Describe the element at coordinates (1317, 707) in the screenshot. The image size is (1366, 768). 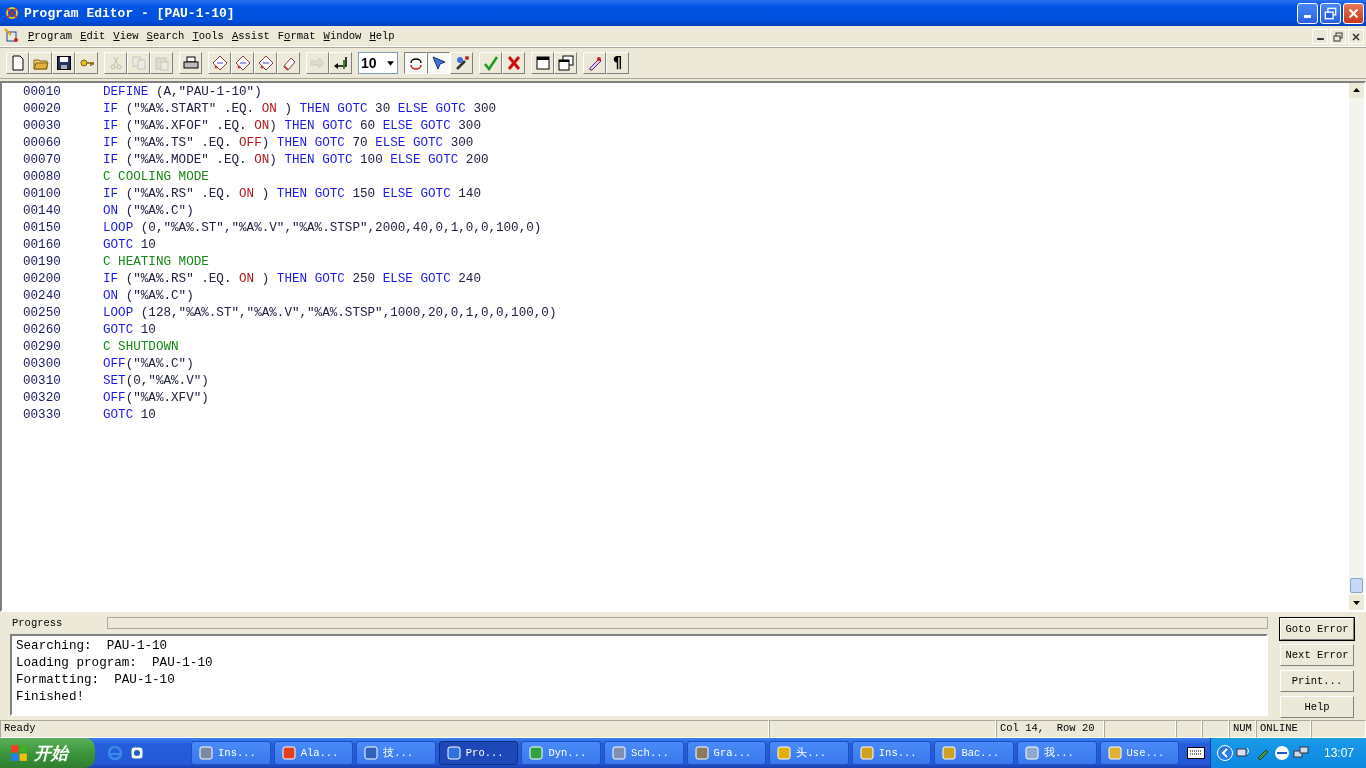
I see `dialog-button: Help` at that location.